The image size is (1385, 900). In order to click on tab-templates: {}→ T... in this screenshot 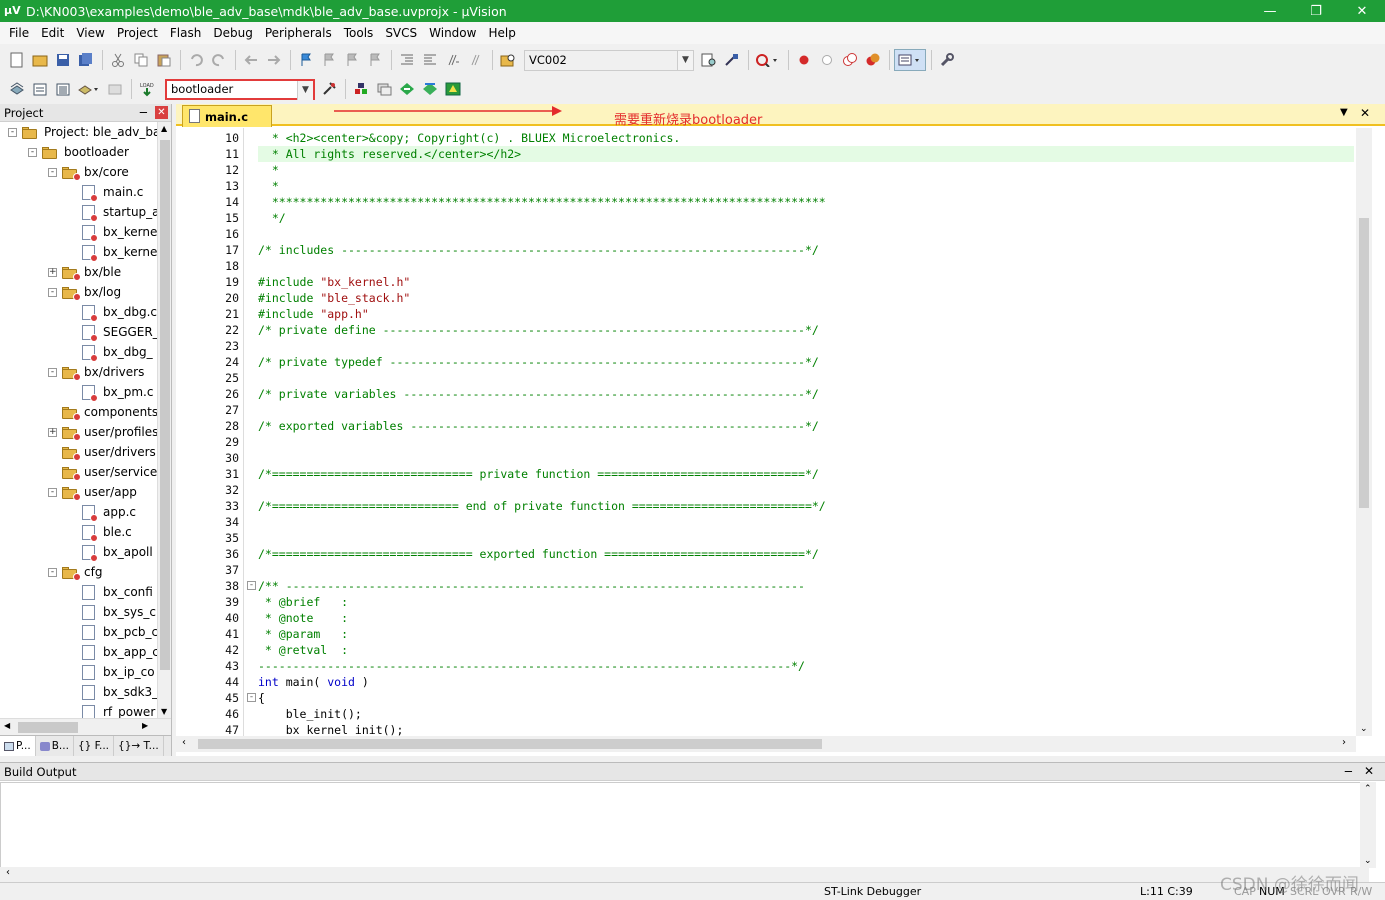, I will do `click(139, 746)`.